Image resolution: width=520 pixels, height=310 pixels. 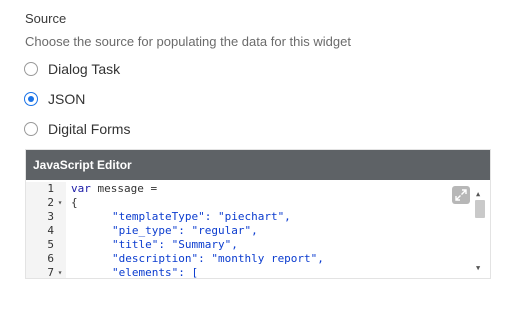 I want to click on radio-label-json: JSON, so click(x=67, y=99).